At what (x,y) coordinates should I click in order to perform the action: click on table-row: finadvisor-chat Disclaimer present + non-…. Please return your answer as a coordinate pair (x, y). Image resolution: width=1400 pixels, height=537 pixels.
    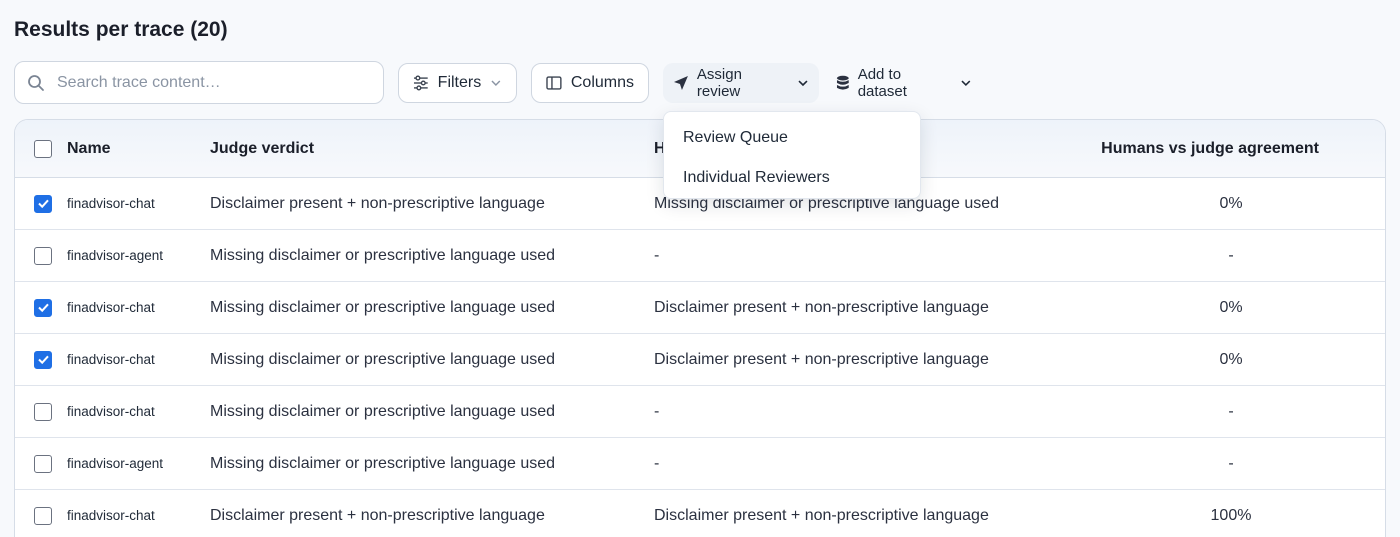
    Looking at the image, I should click on (700, 513).